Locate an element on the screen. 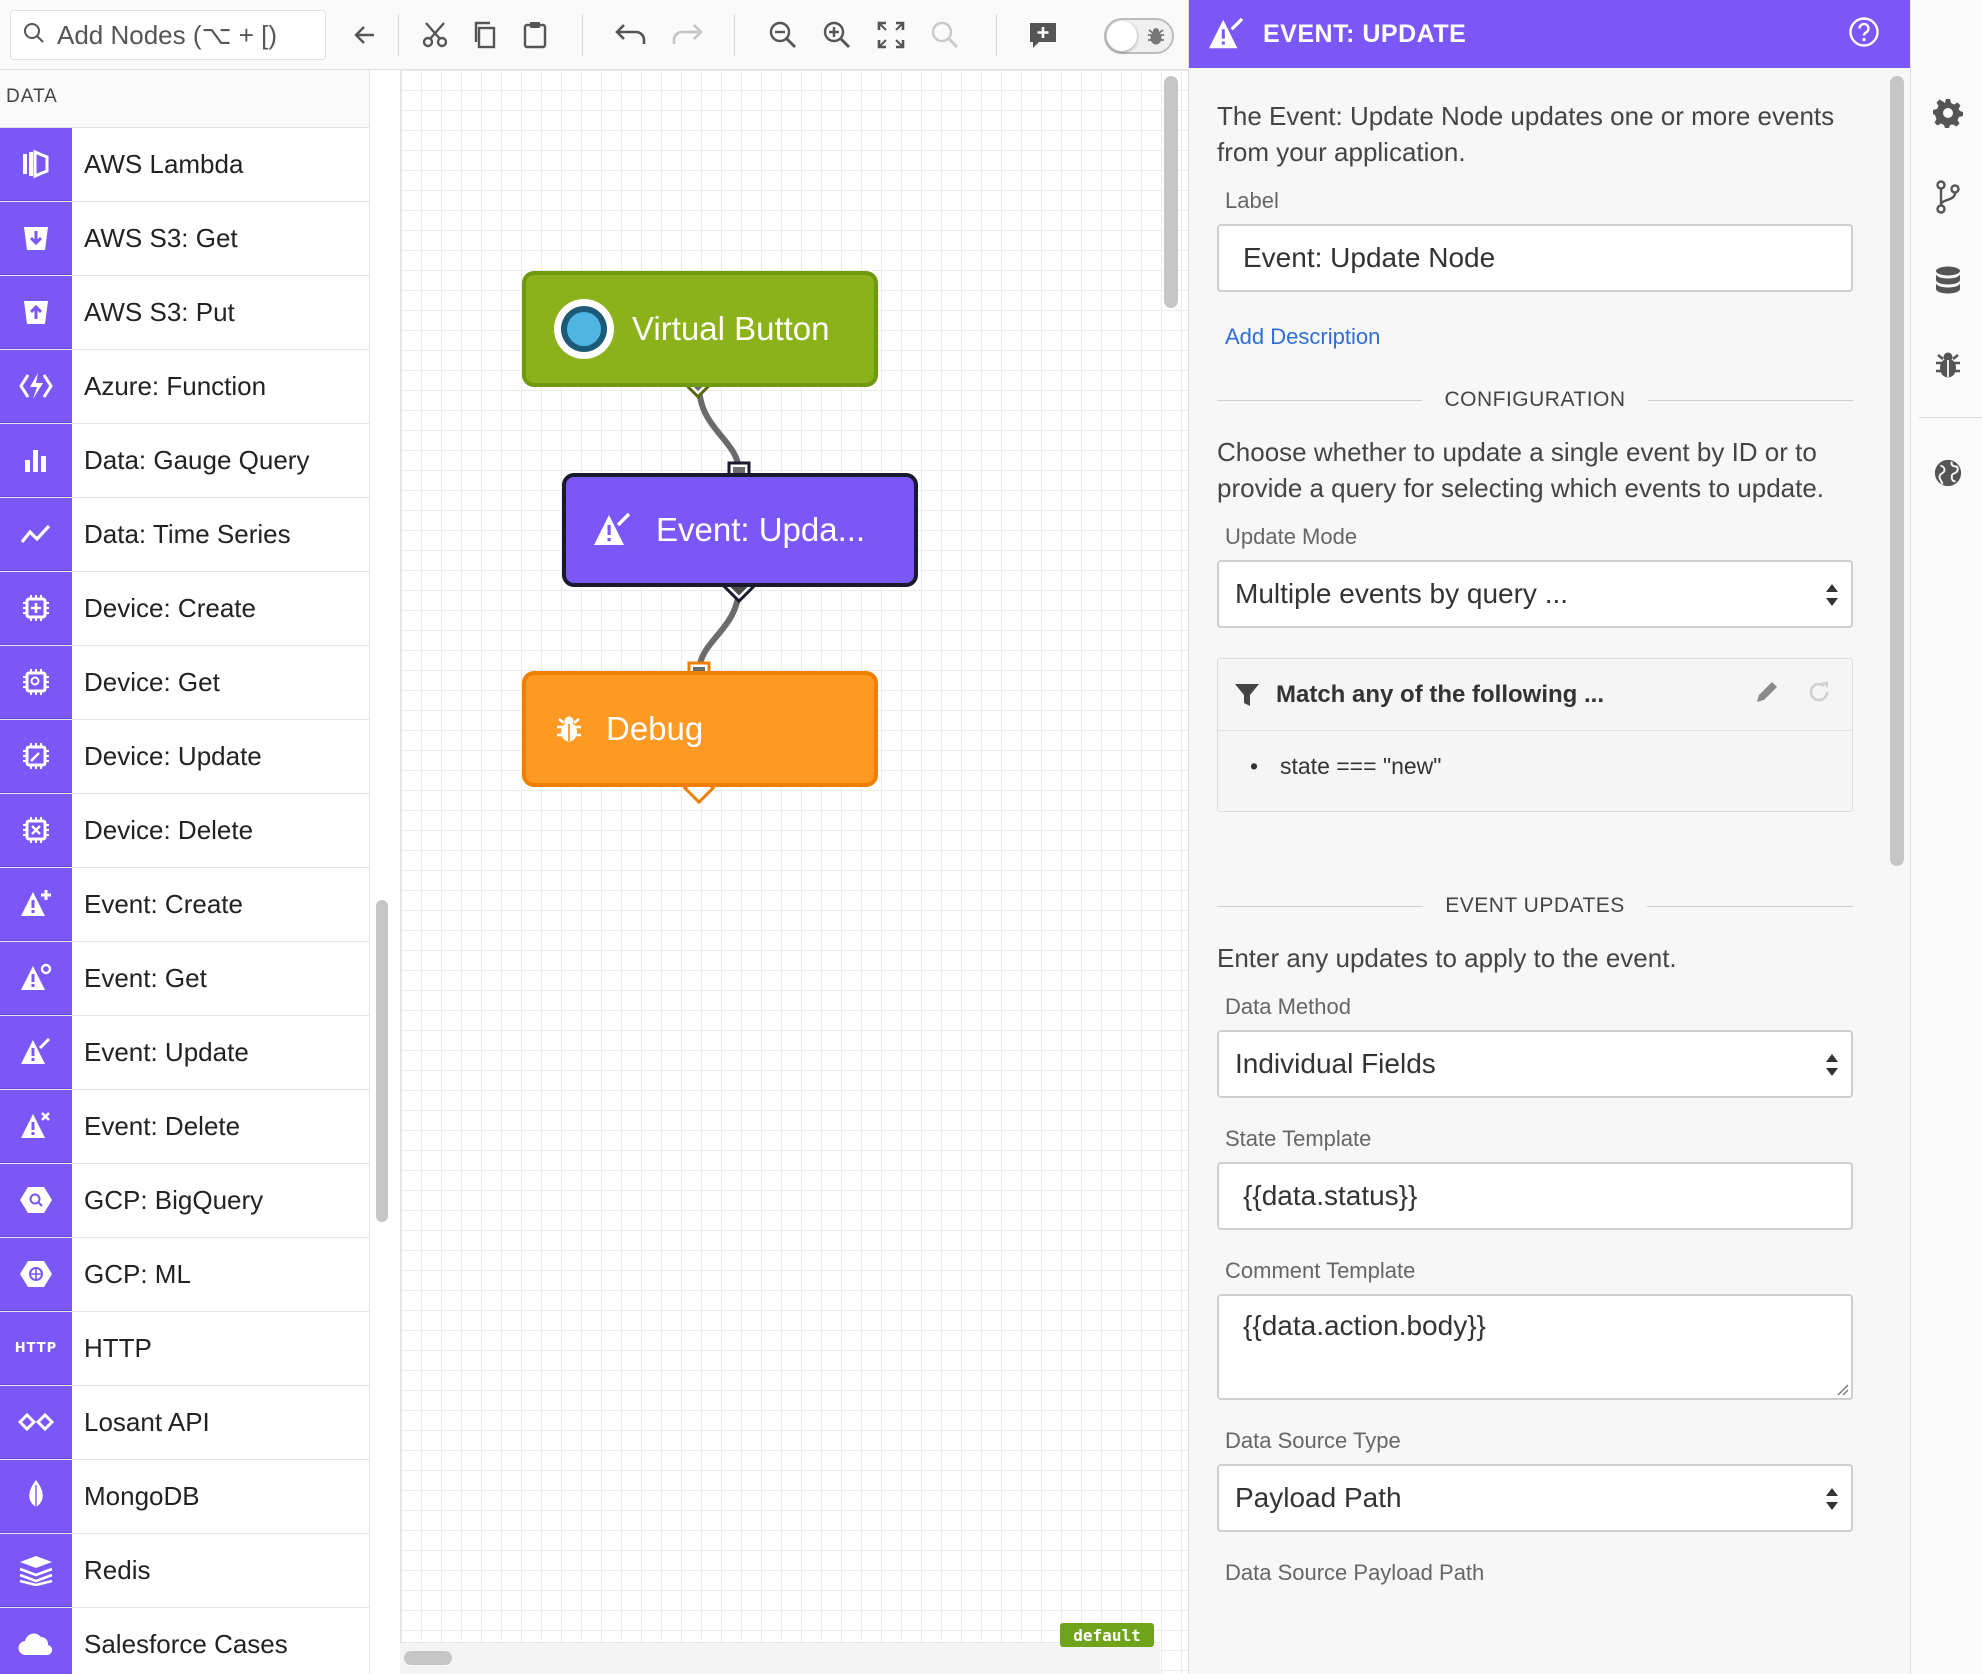  query-clause: state === "new" is located at coordinates (1551, 766).